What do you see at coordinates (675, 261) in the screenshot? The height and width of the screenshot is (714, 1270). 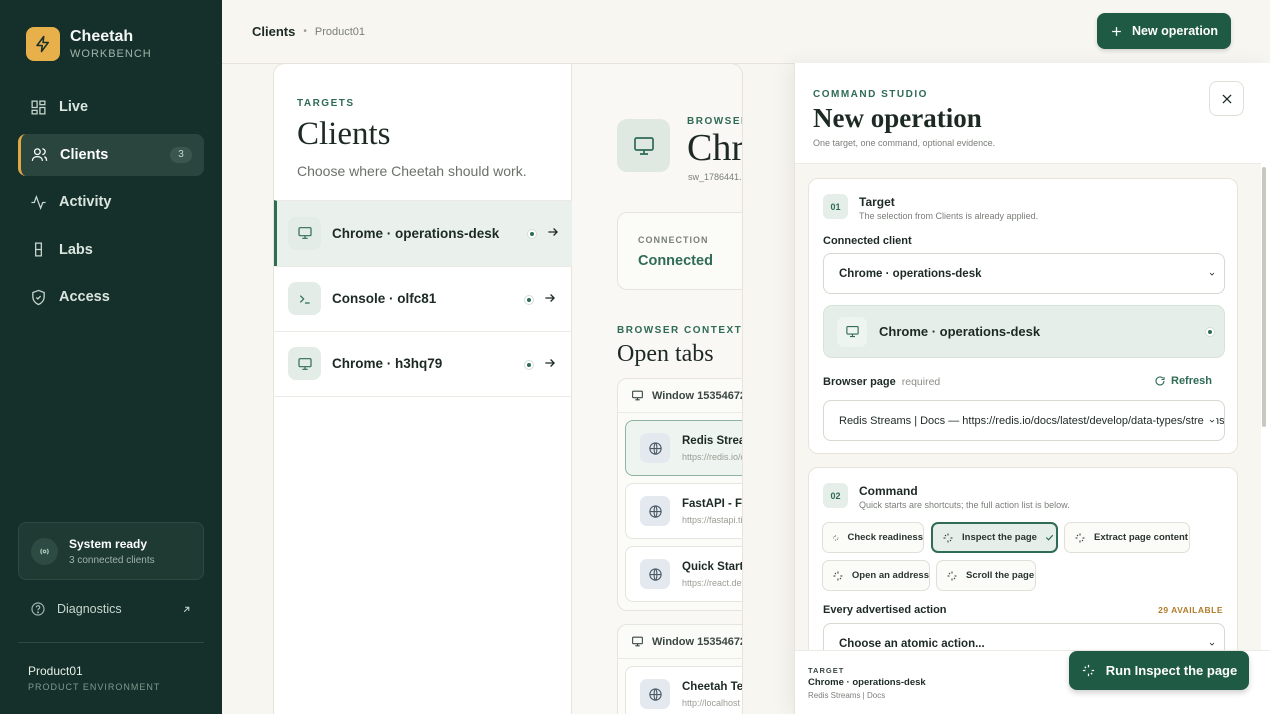 I see `connection-status: Connected` at bounding box center [675, 261].